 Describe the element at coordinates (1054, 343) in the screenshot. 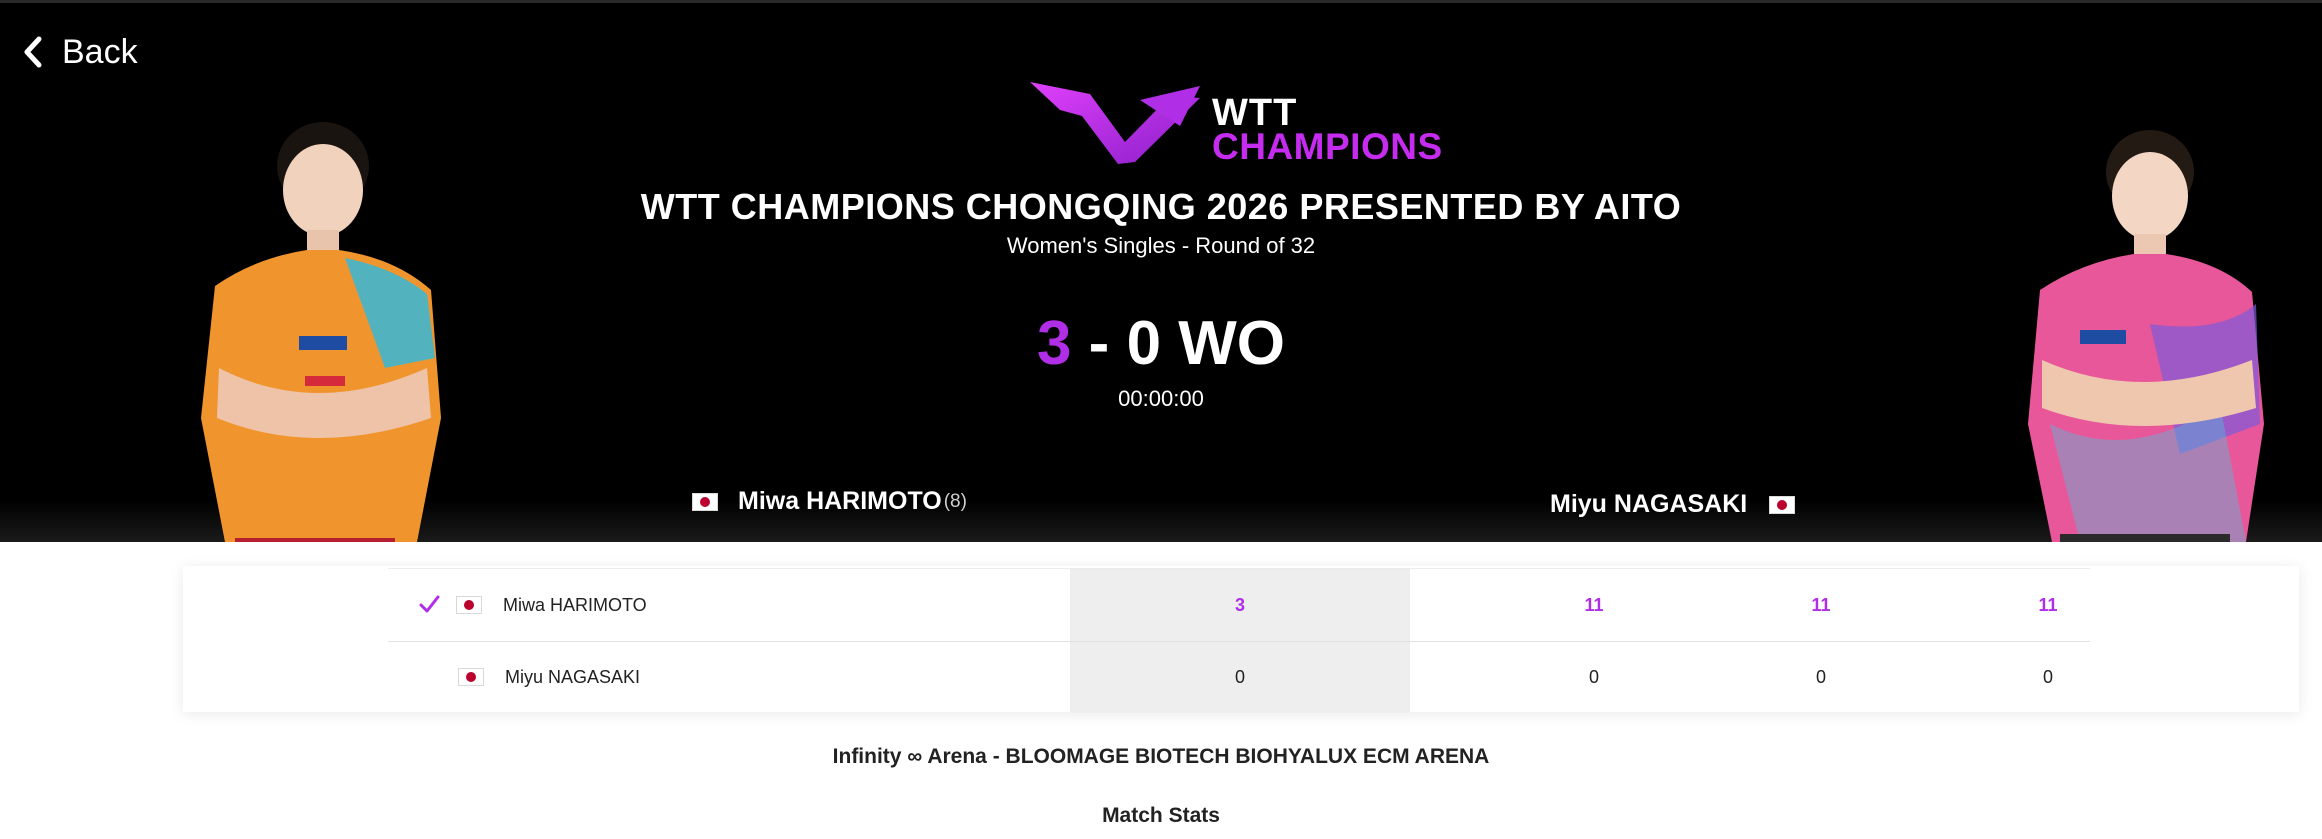

I see `score-left: 3` at that location.